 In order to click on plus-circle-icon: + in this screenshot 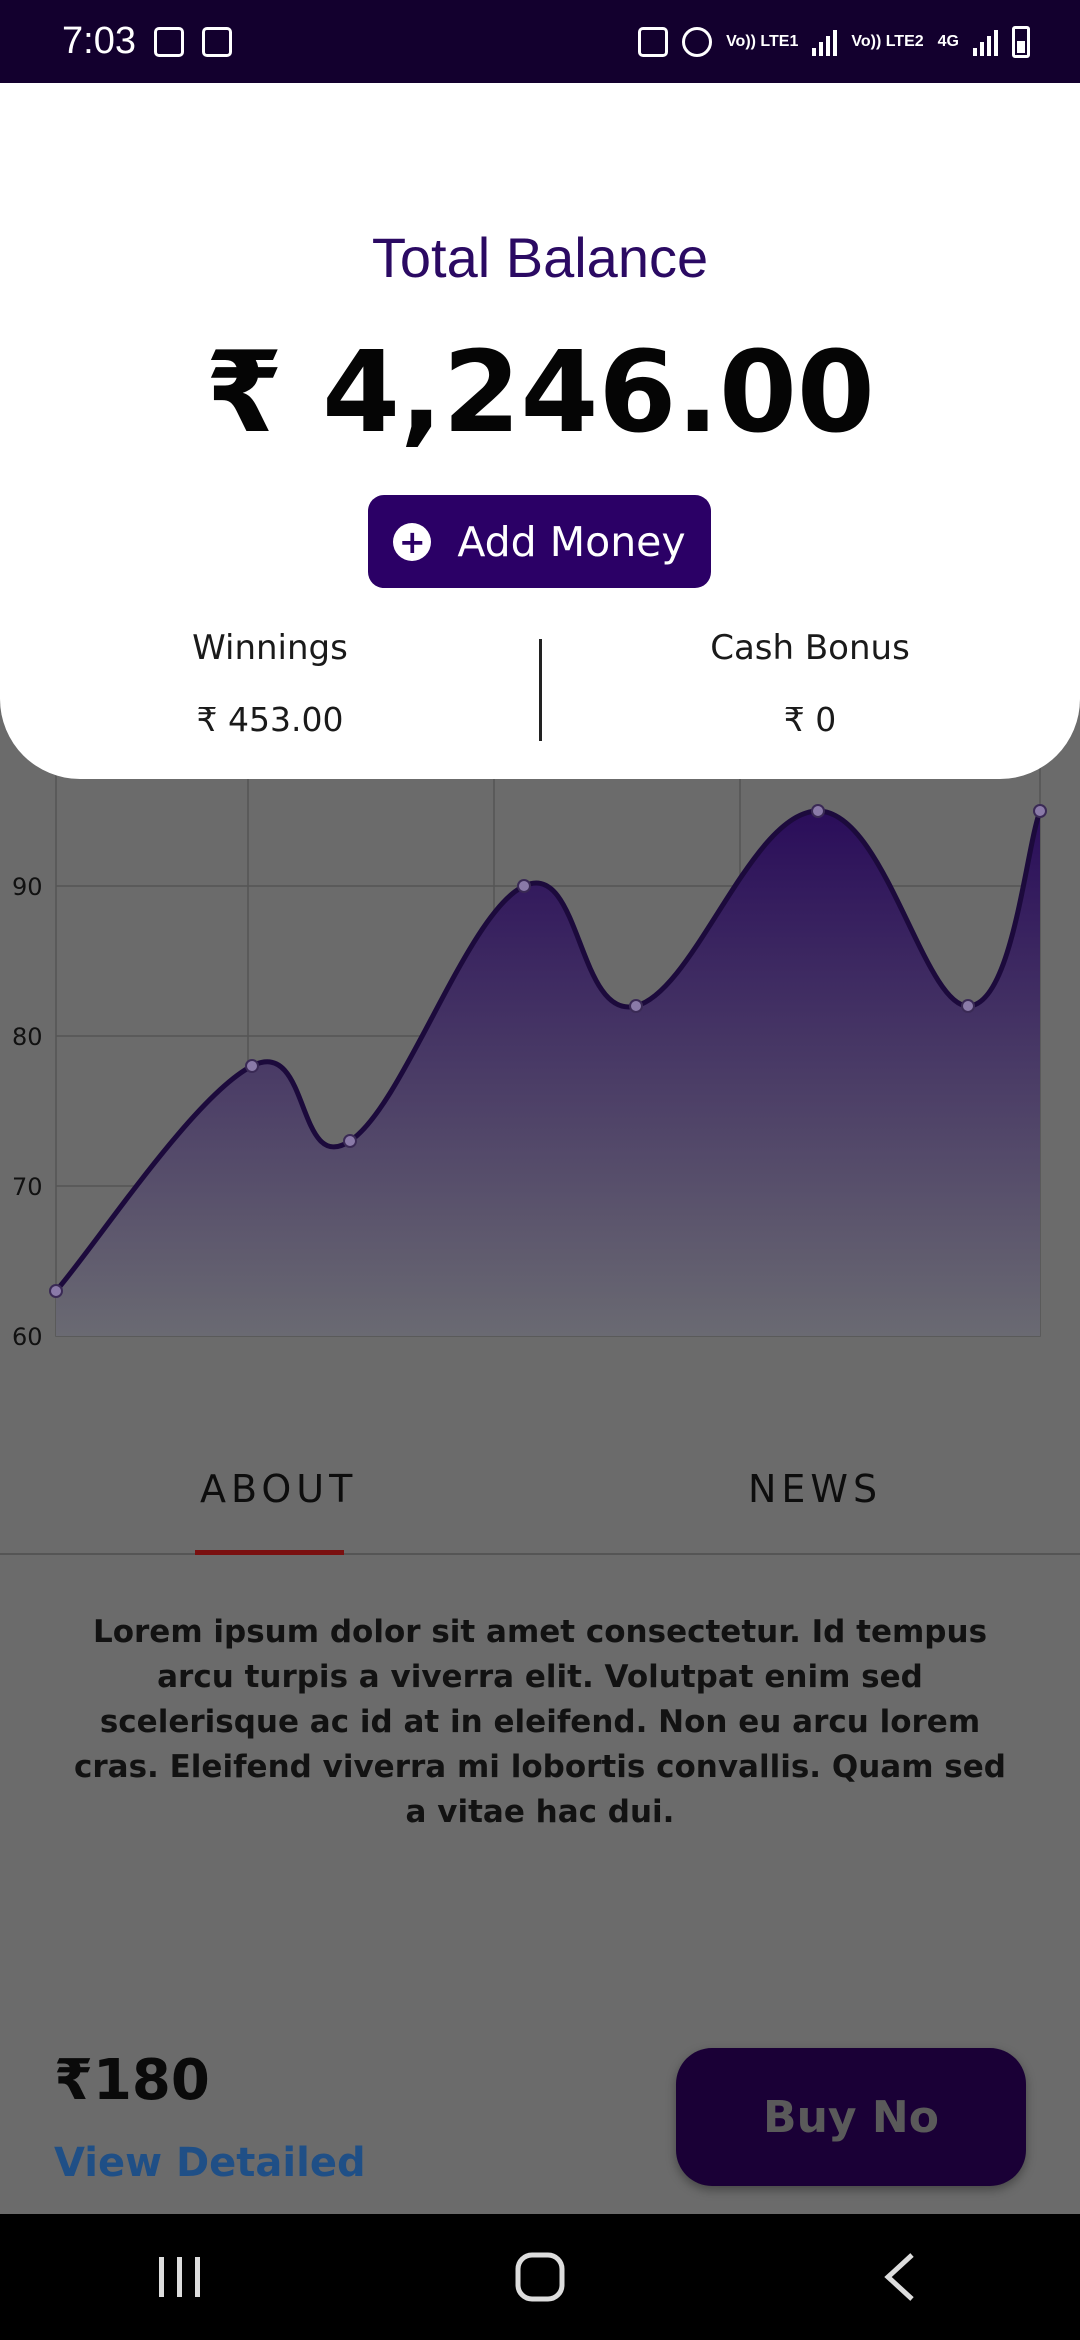, I will do `click(412, 541)`.